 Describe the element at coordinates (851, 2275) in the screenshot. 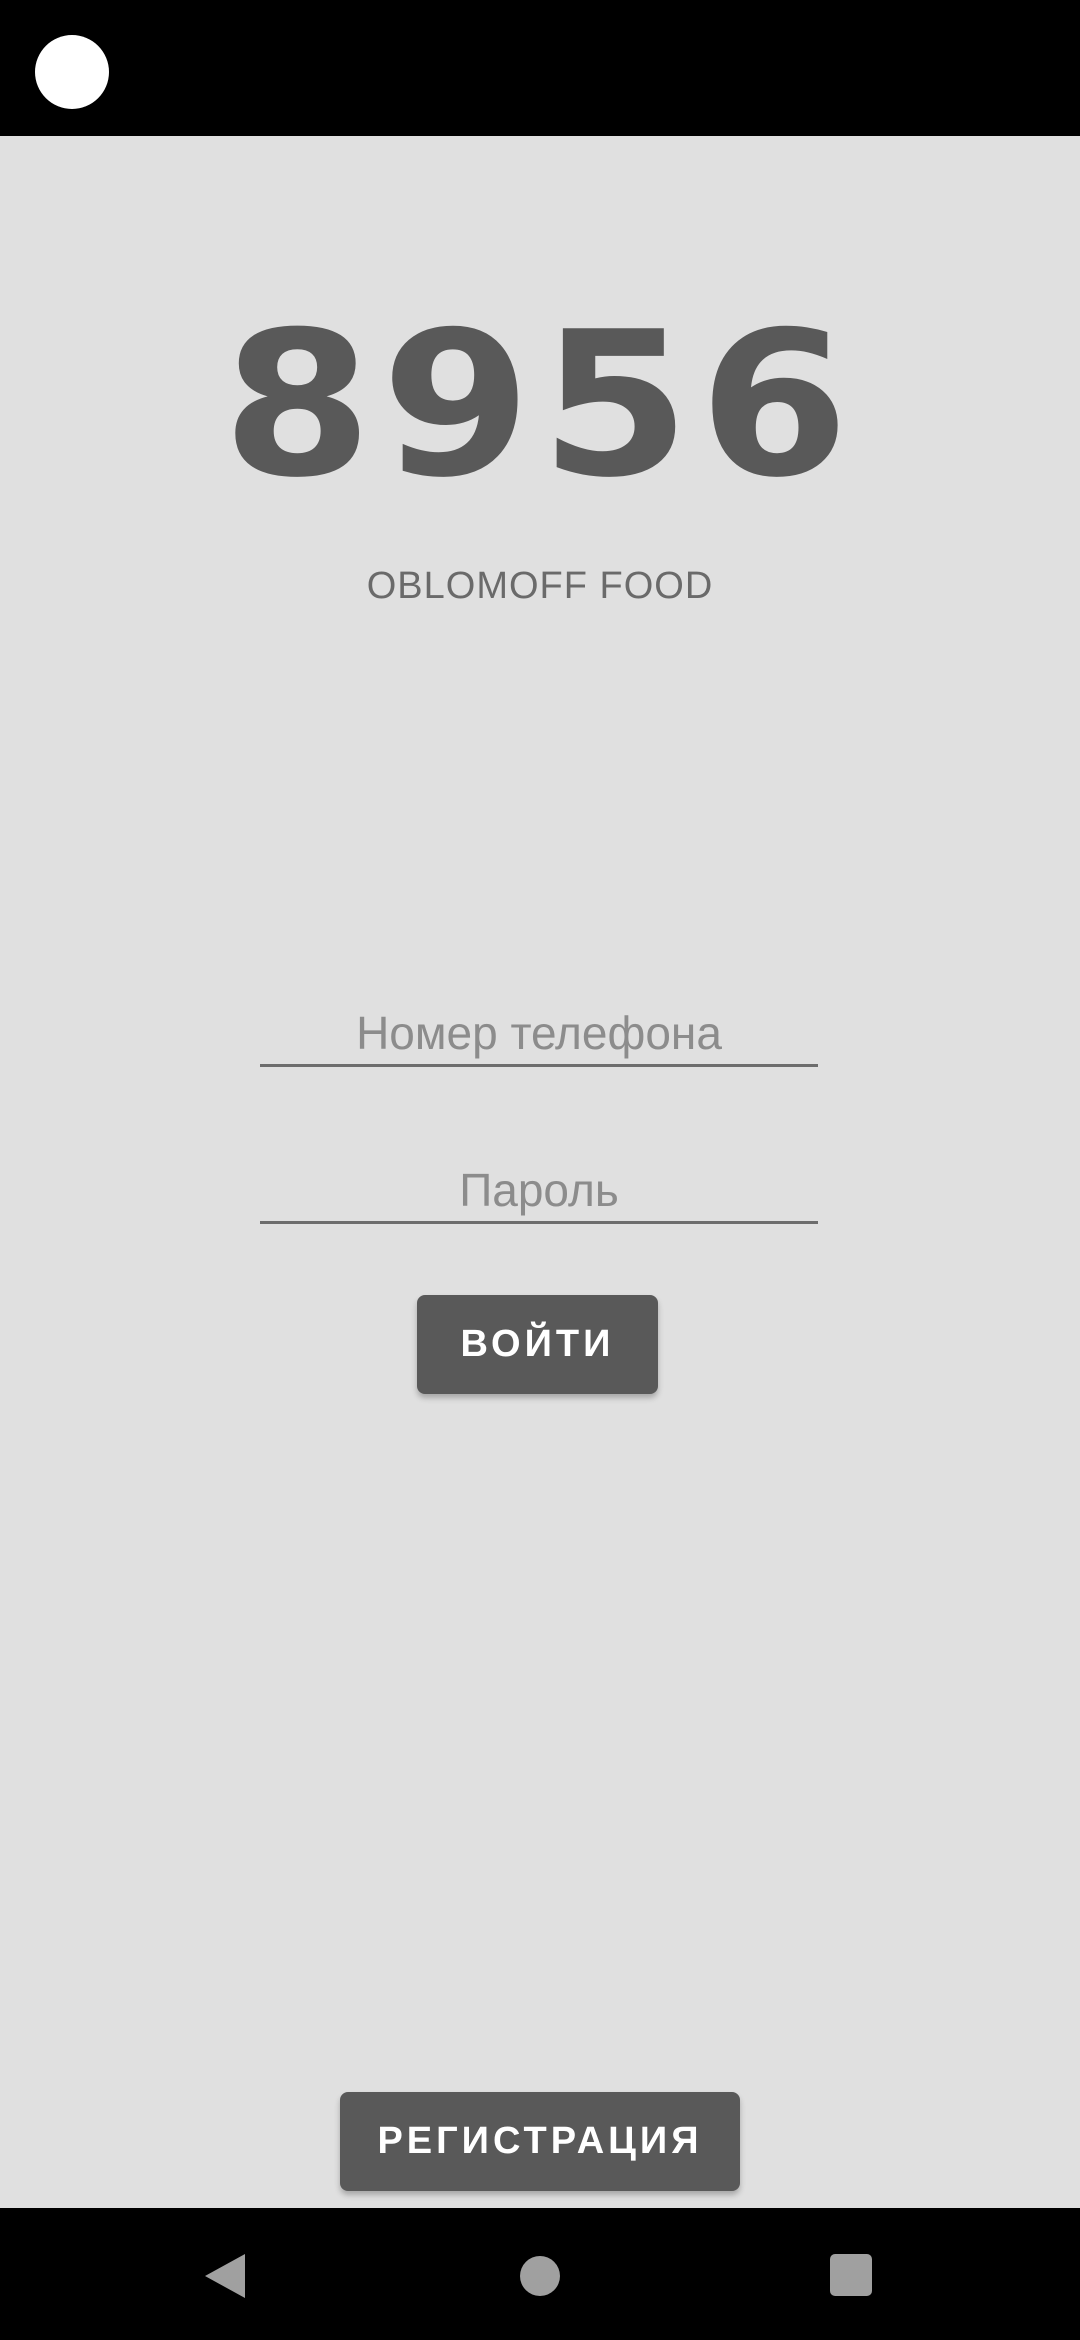

I see `recents-icon` at that location.